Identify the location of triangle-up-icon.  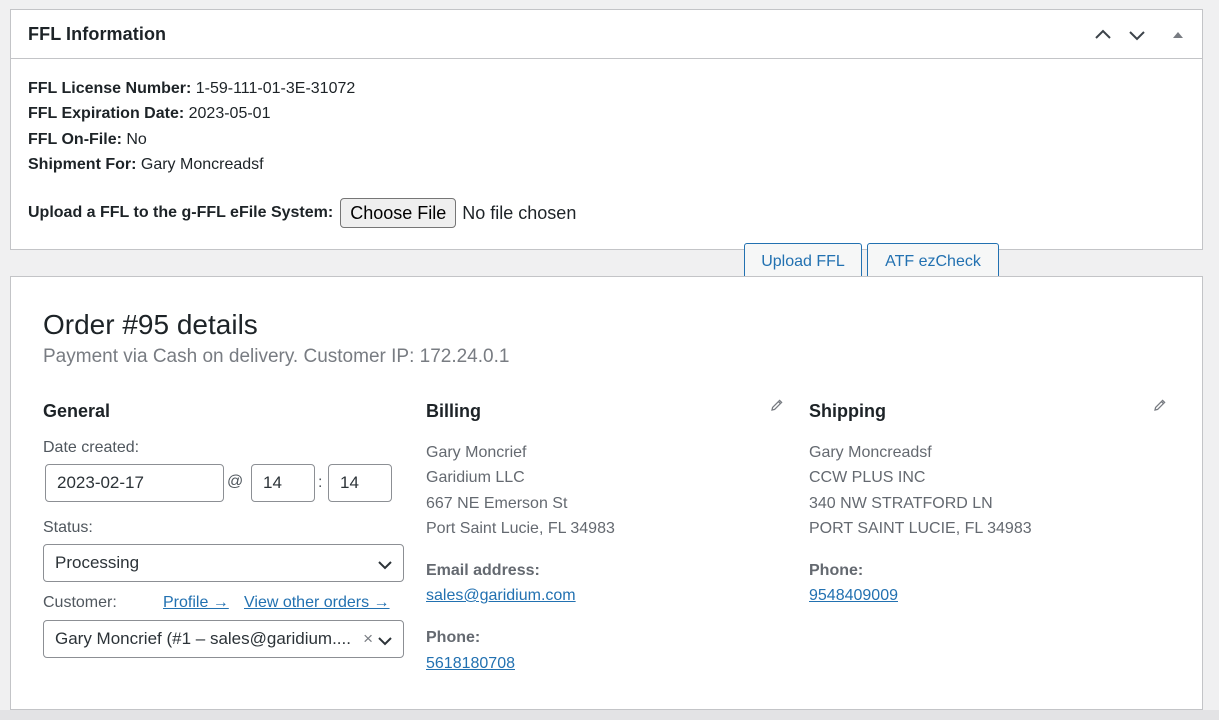
(1178, 35).